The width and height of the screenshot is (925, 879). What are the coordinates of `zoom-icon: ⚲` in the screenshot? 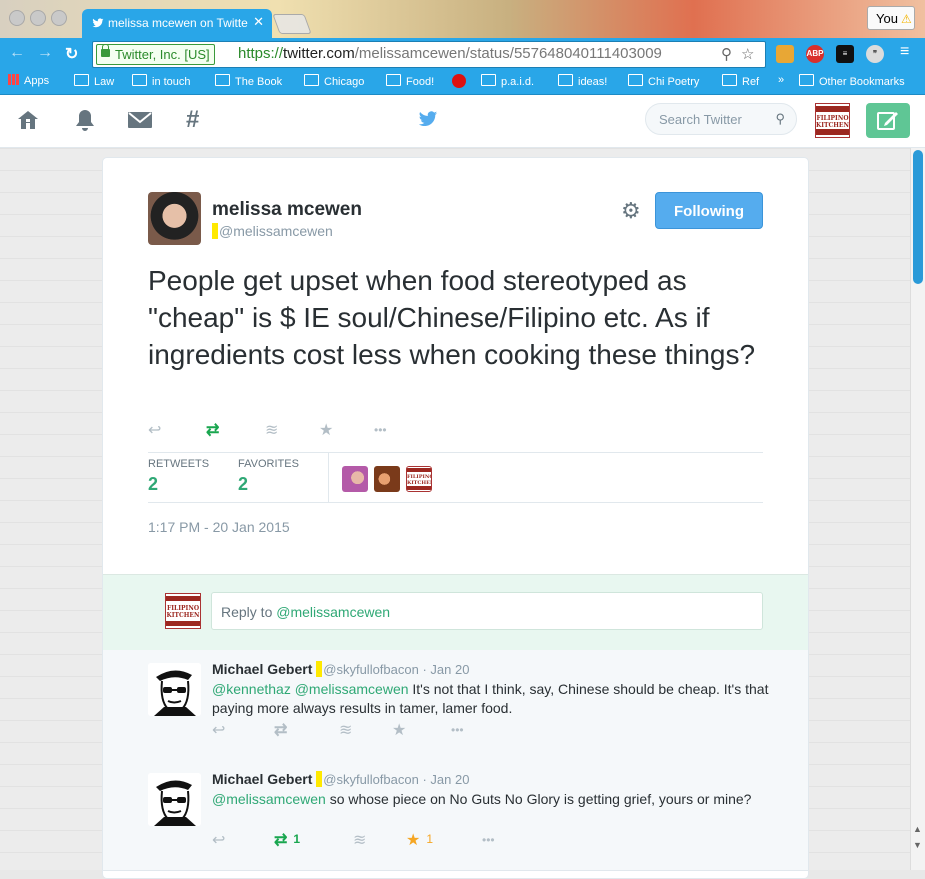 It's located at (726, 54).